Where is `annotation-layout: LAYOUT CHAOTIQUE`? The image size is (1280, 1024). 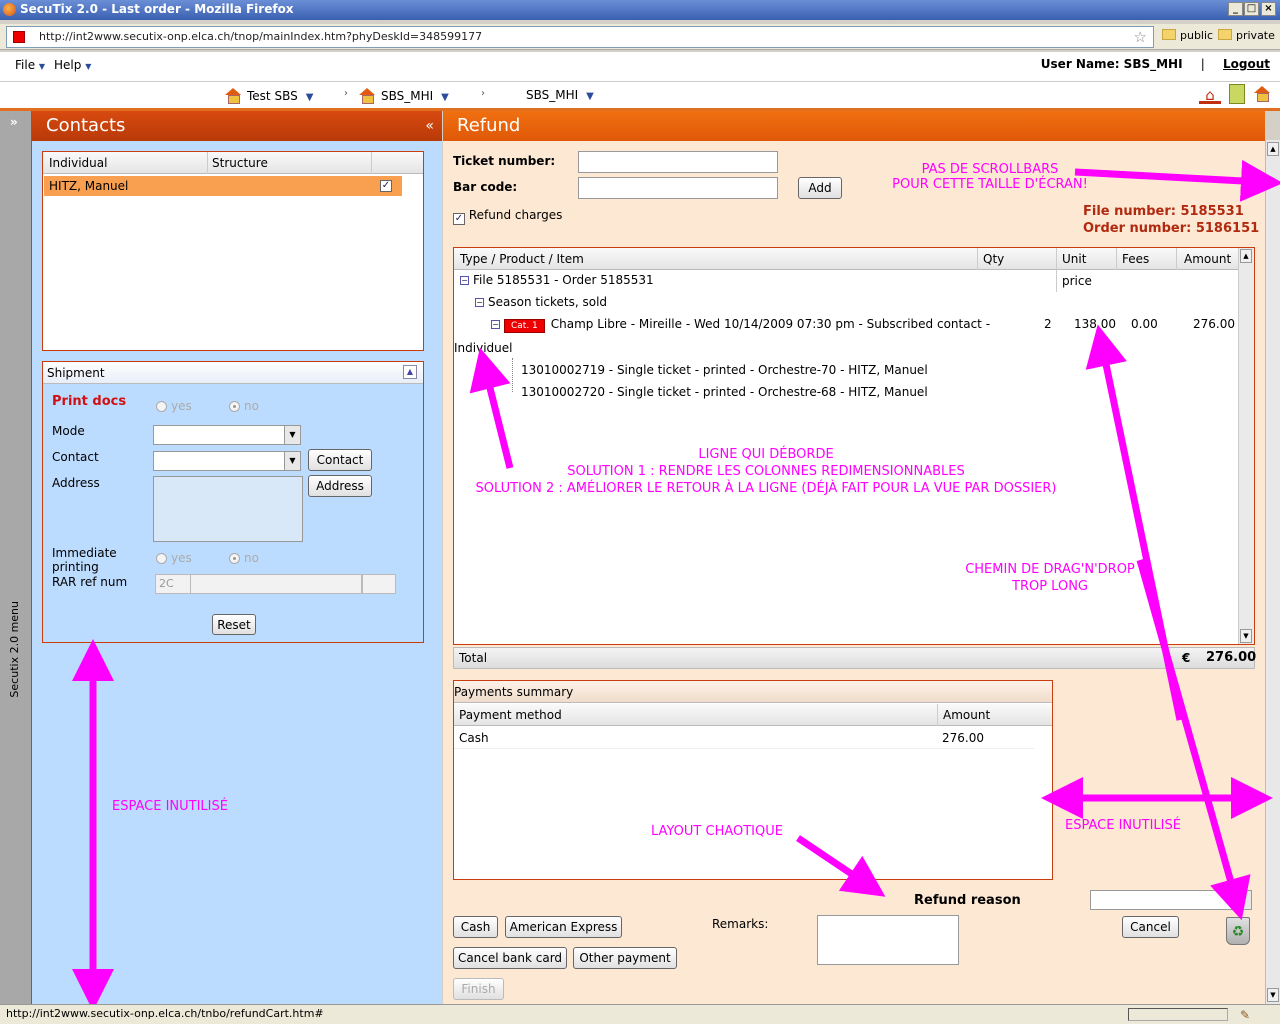
annotation-layout: LAYOUT CHAOTIQUE is located at coordinates (717, 831).